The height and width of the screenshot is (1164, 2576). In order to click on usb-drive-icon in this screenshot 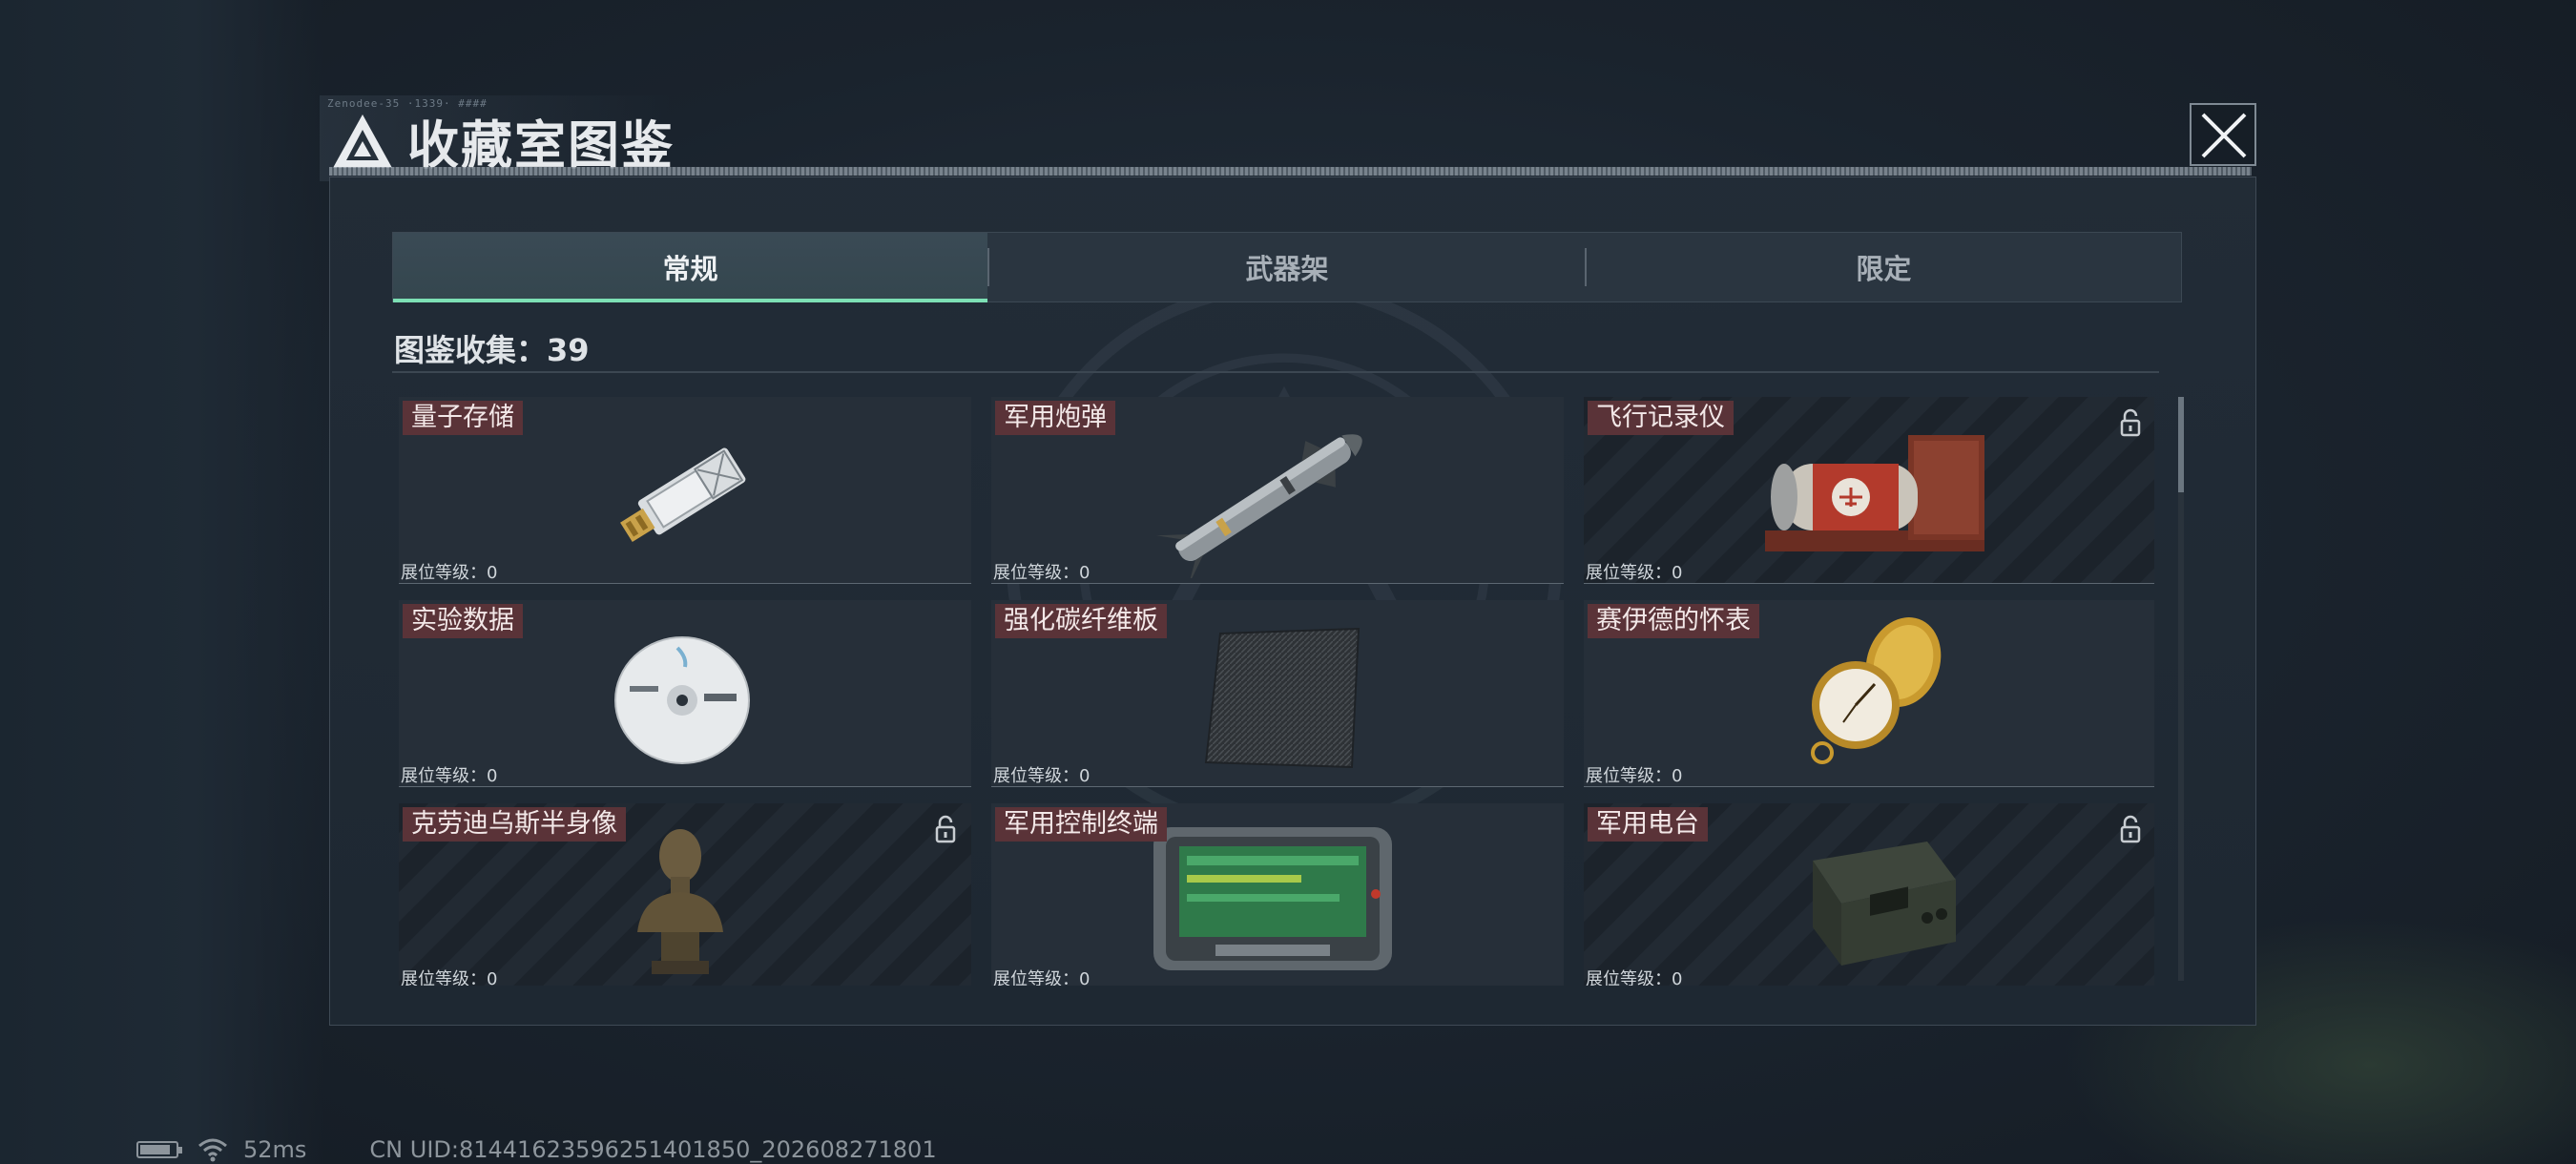, I will do `click(683, 495)`.